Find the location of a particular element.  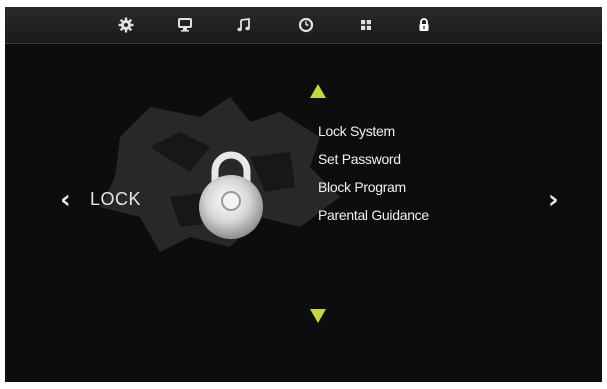

tab-lock is located at coordinates (424, 25).